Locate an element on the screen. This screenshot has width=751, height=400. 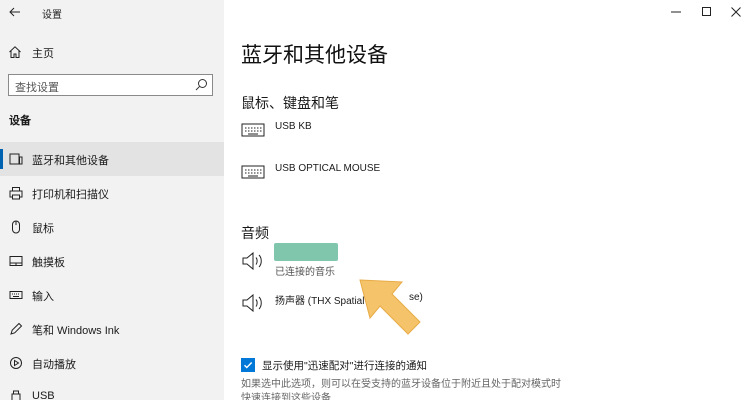
home-label: 主页 is located at coordinates (43, 54).